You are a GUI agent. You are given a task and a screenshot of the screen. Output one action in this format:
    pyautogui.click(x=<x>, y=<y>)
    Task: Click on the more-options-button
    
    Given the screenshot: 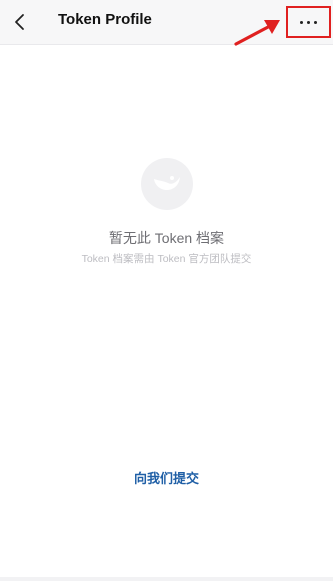 What is the action you would take?
    pyautogui.click(x=308, y=22)
    